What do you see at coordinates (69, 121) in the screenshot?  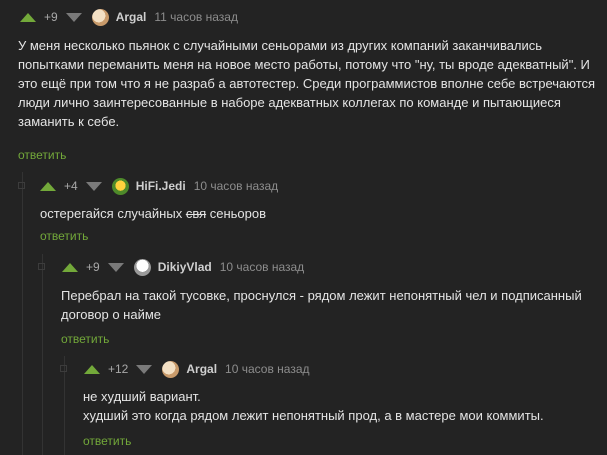 I see `comment-line: заманить к себе.` at bounding box center [69, 121].